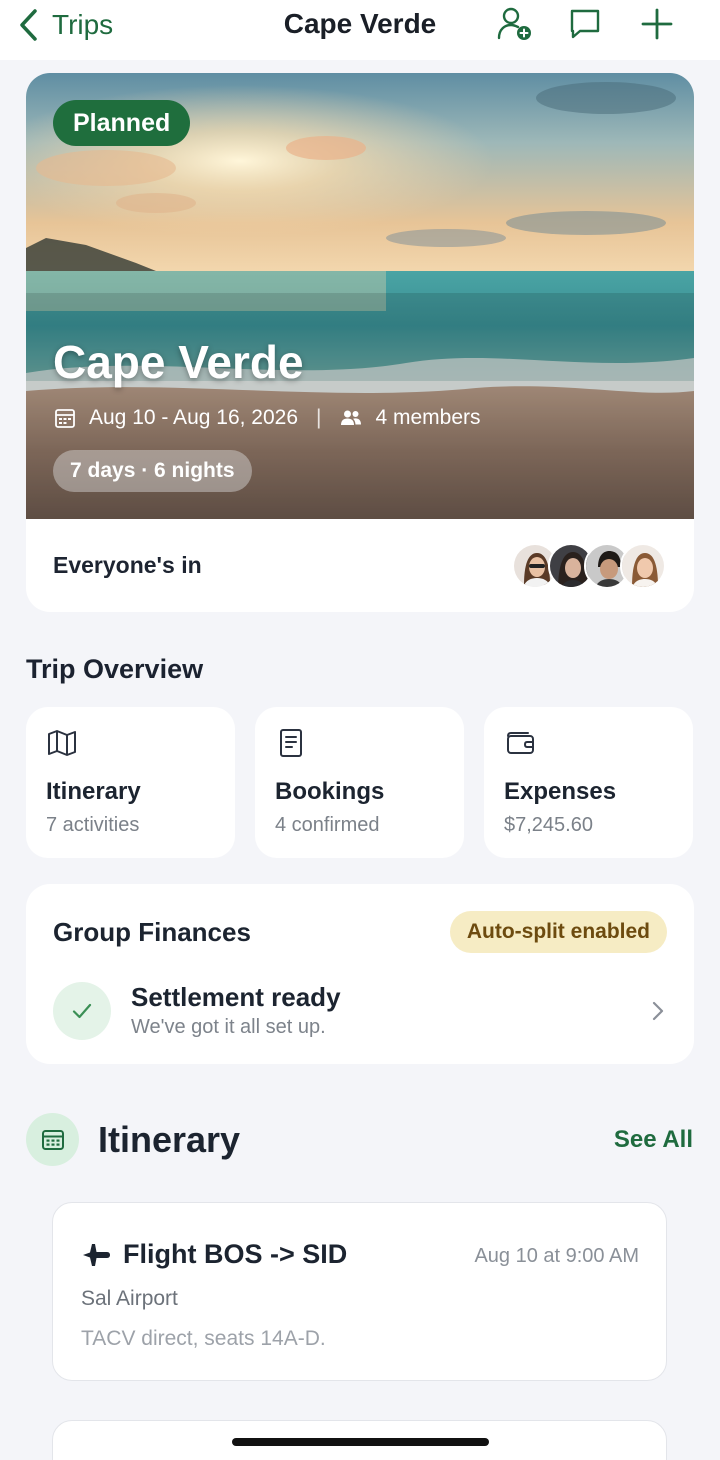 Image resolution: width=720 pixels, height=1460 pixels. What do you see at coordinates (327, 825) in the screenshot?
I see `overview-card-sub: 4 confirmed` at bounding box center [327, 825].